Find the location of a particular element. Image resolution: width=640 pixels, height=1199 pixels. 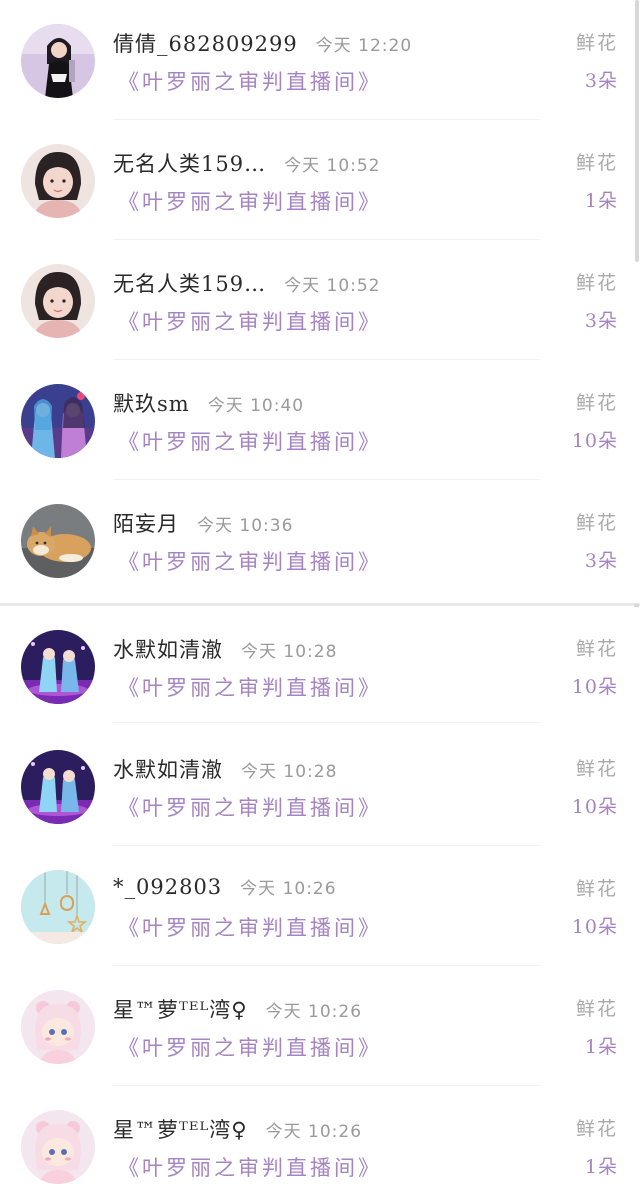

list-item: 陌妄月 今天 10:36 《叶罗丽之审判直播间》 鲜花 3朵 is located at coordinates (320, 540).